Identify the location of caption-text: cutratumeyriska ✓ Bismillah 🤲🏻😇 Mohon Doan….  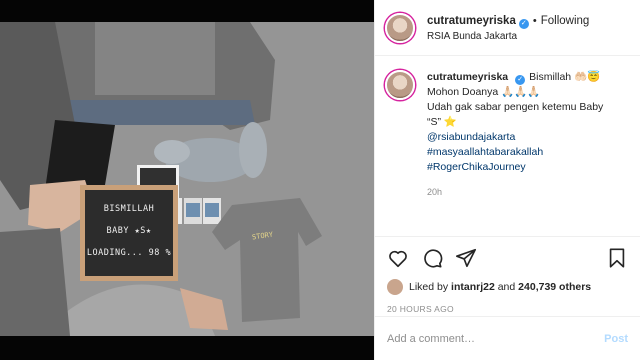
(515, 135).